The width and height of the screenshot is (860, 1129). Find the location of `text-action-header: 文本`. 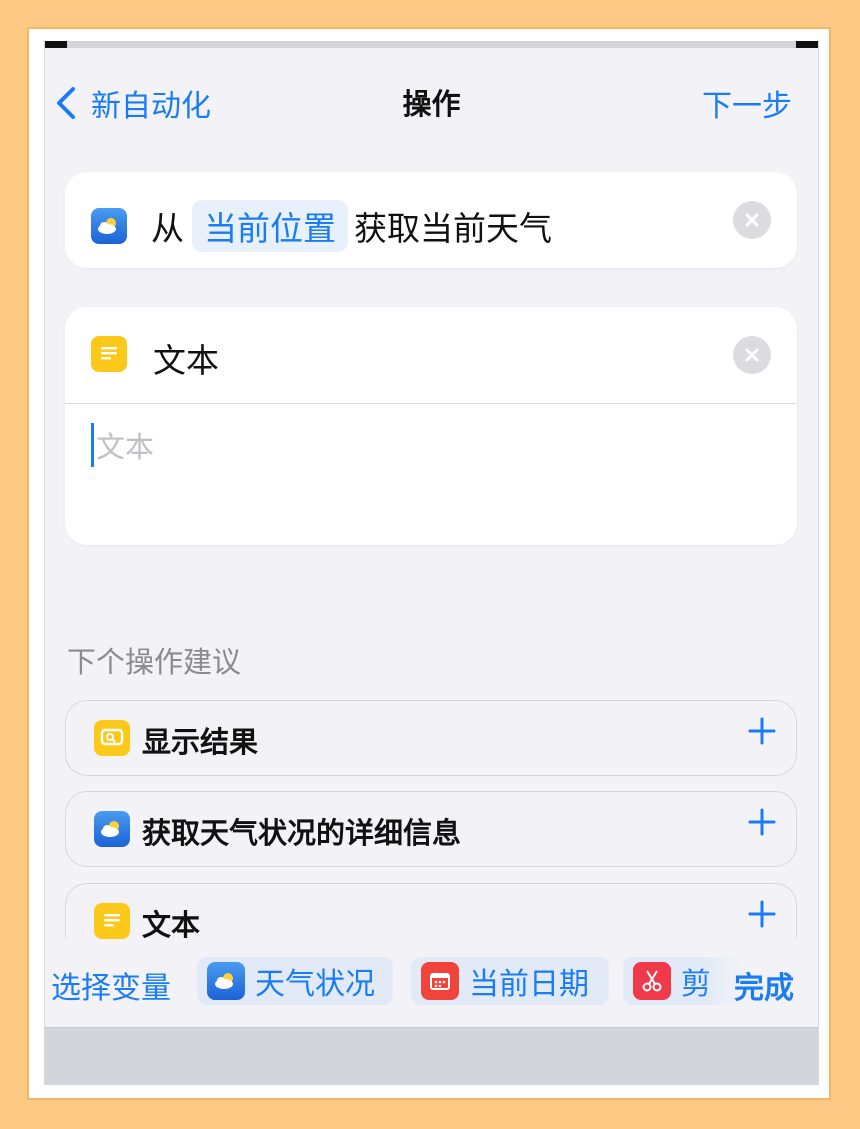

text-action-header: 文本 is located at coordinates (431, 355).